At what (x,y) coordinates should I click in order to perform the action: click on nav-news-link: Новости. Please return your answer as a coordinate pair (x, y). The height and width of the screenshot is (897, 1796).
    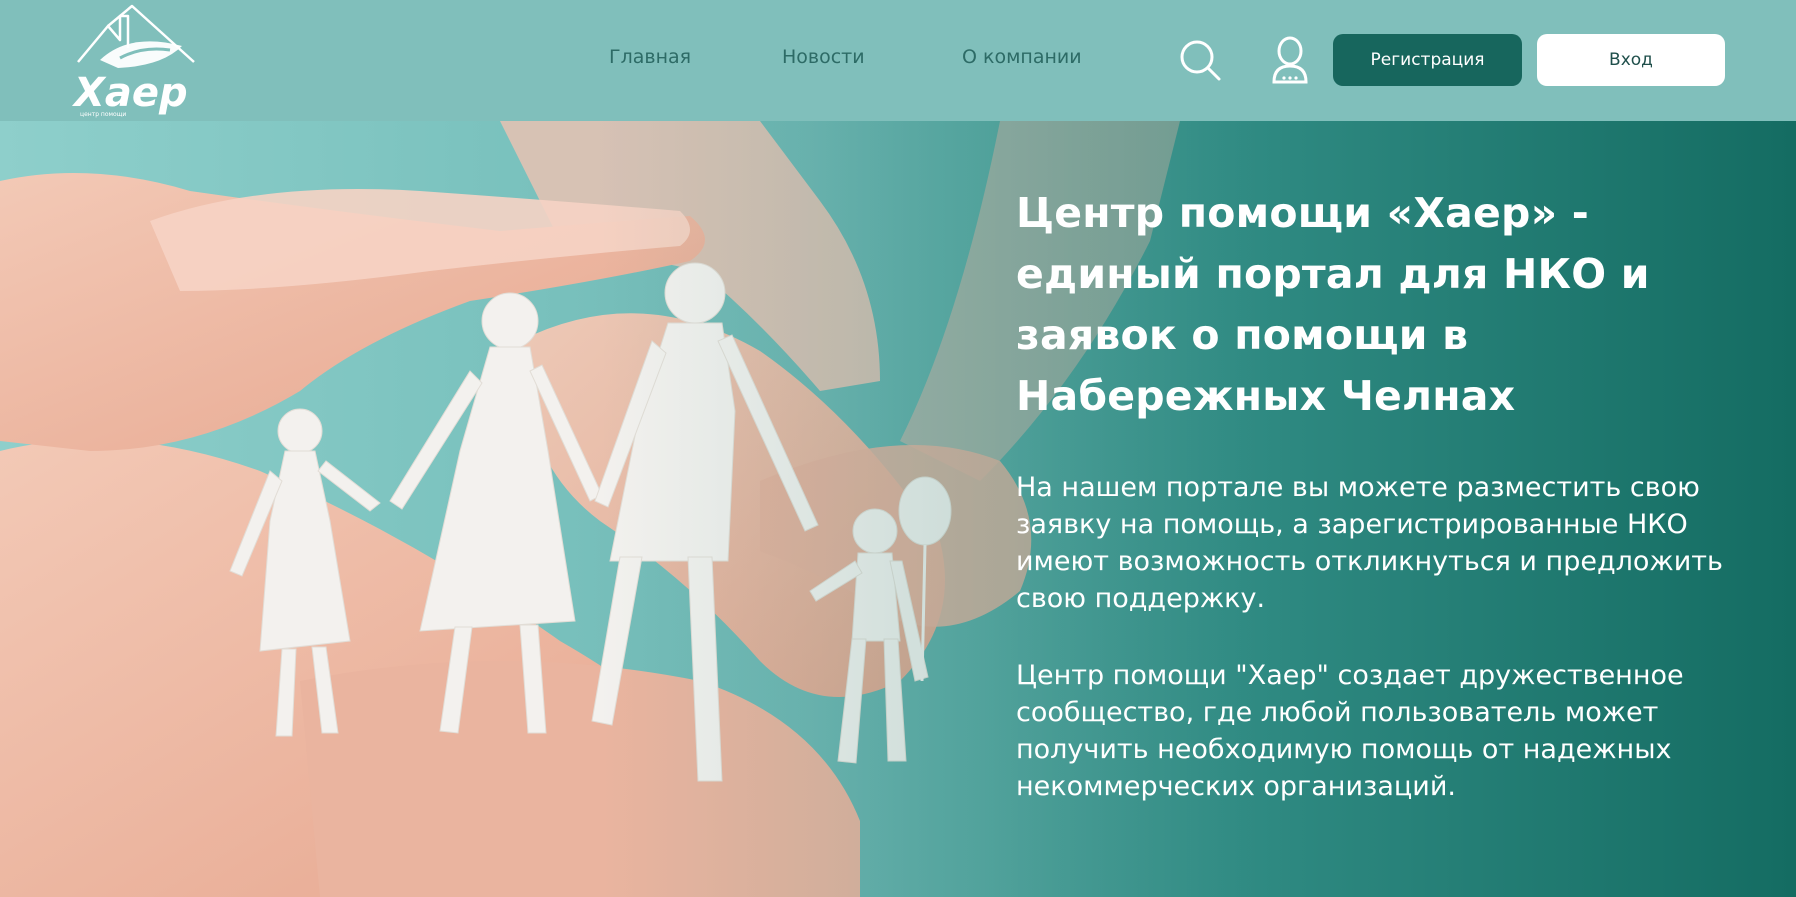
    Looking at the image, I should click on (823, 57).